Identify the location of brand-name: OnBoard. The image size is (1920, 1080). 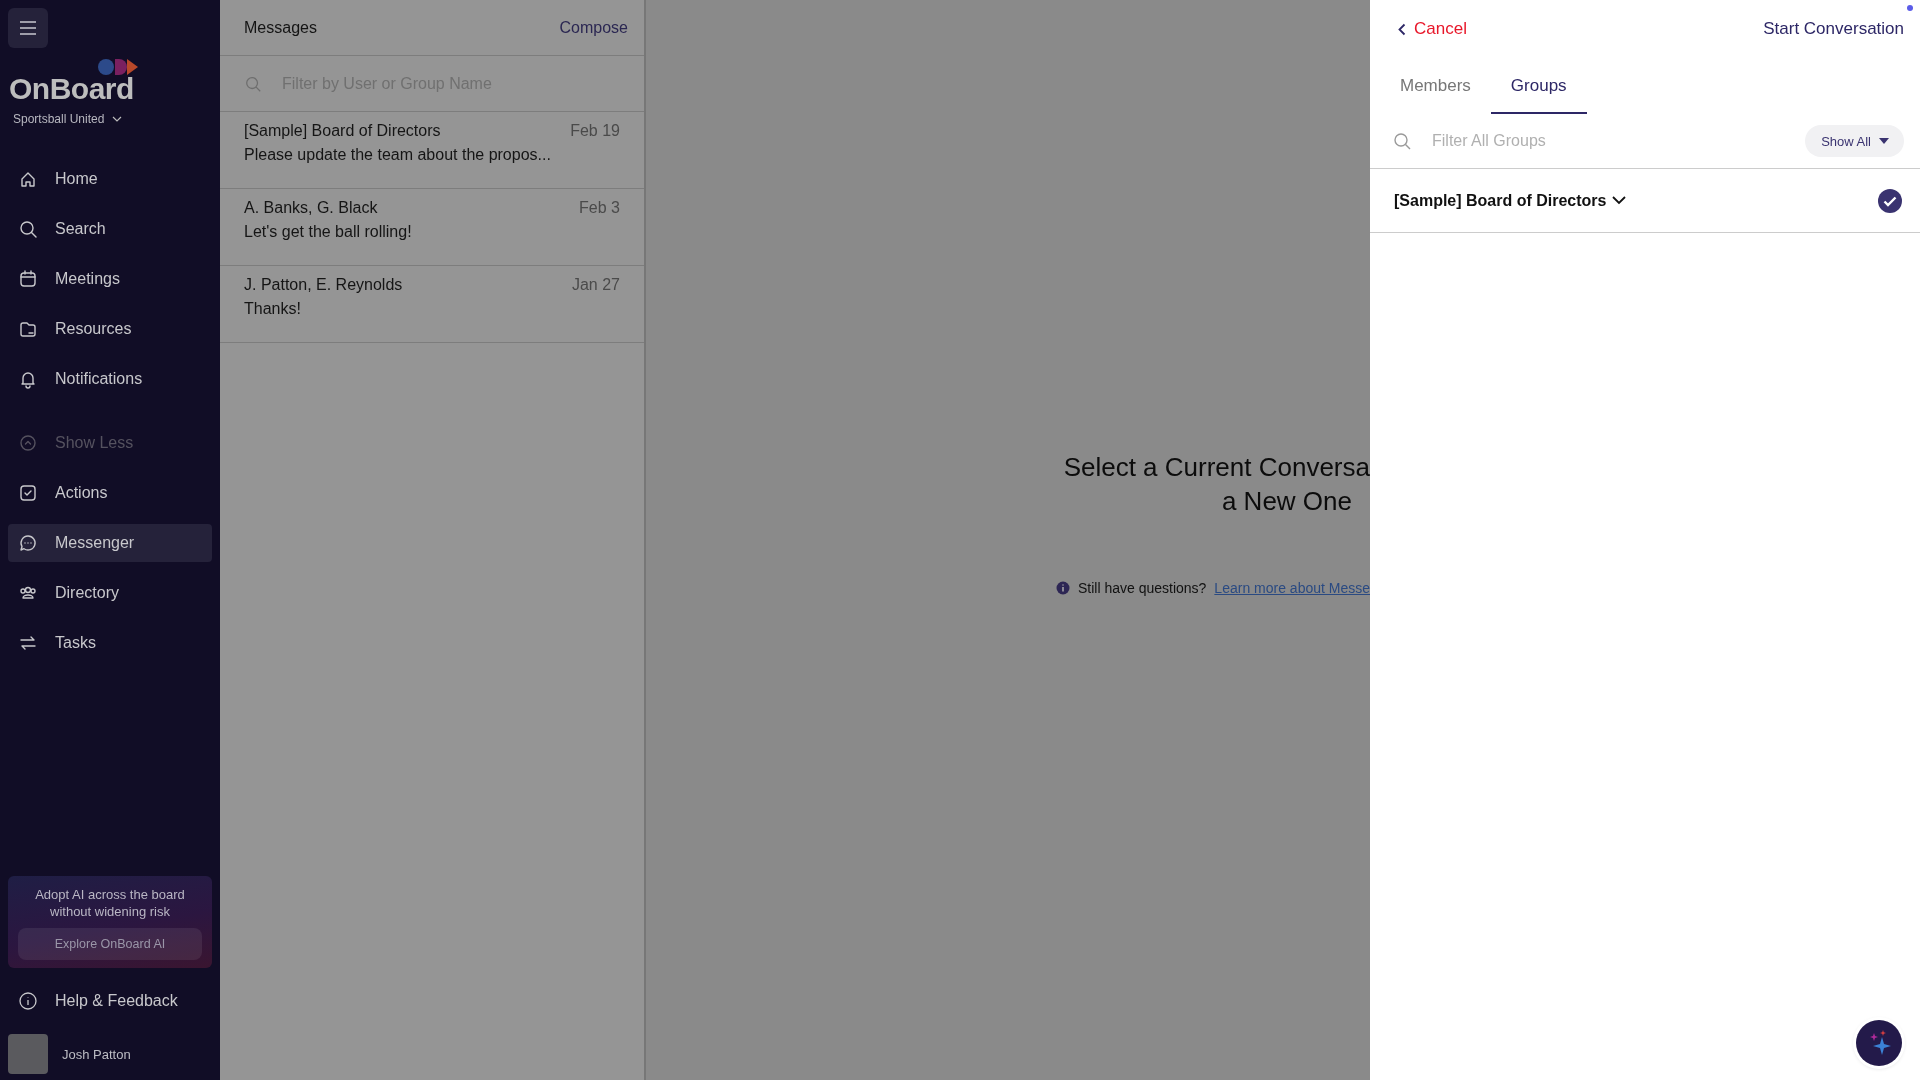
(71, 89).